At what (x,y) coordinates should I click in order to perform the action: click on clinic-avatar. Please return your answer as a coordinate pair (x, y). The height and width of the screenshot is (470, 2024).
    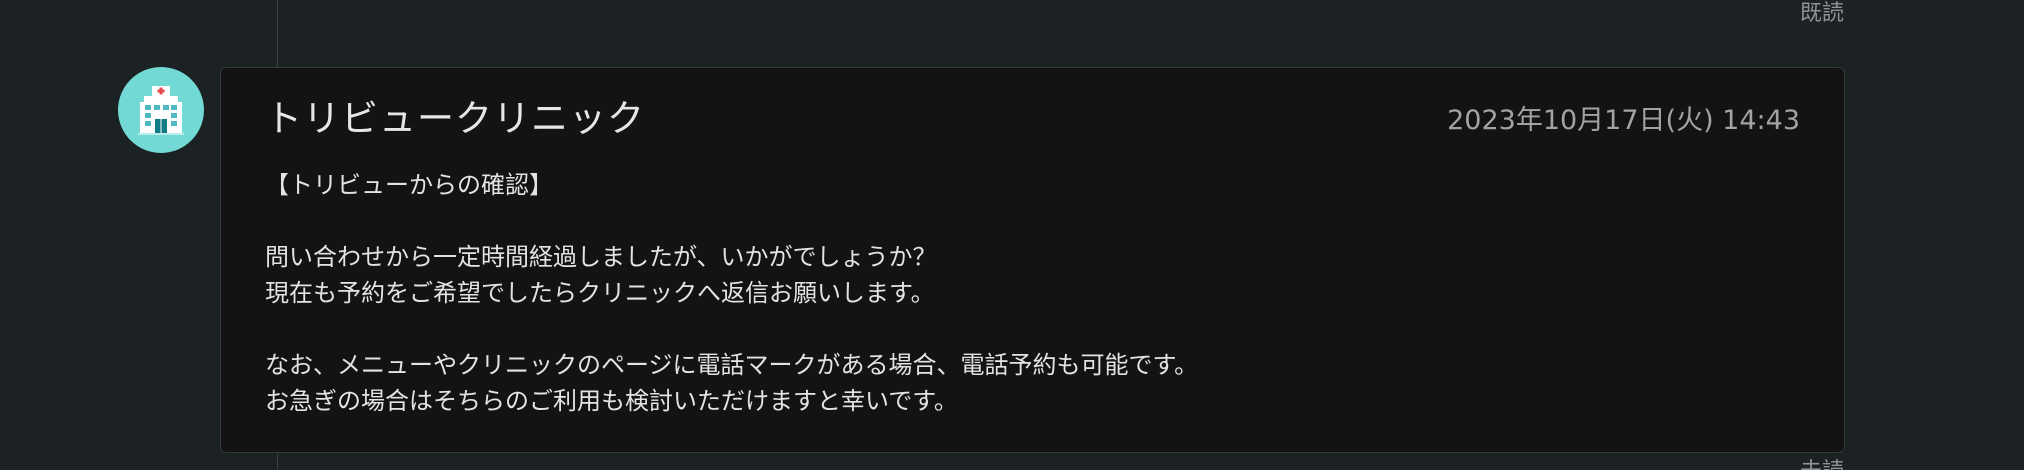
    Looking at the image, I should click on (161, 110).